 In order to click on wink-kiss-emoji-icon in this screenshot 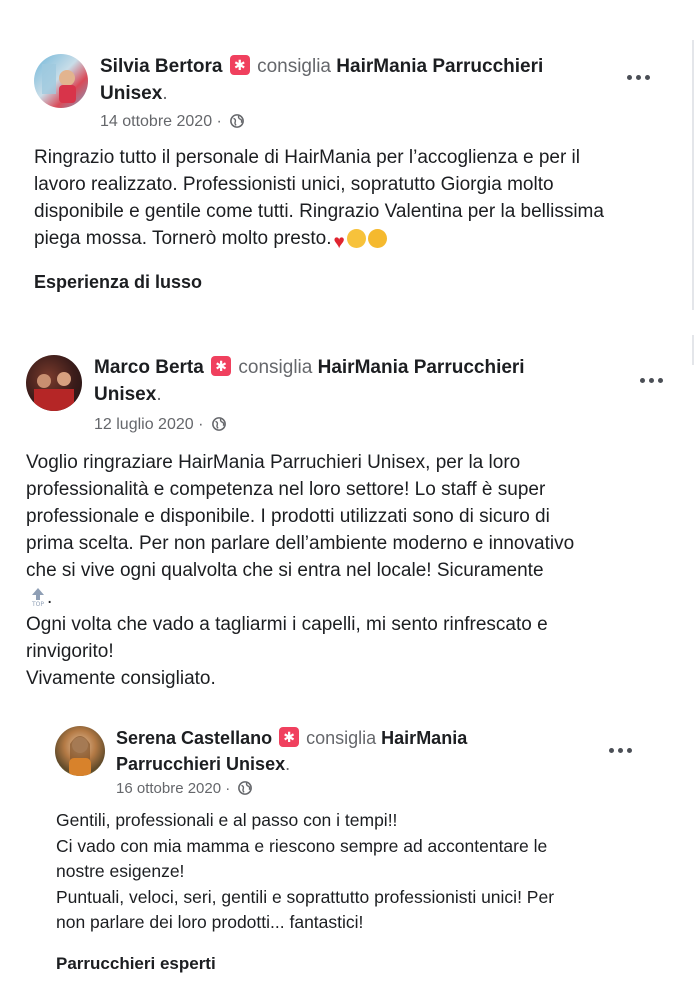, I will do `click(356, 238)`.